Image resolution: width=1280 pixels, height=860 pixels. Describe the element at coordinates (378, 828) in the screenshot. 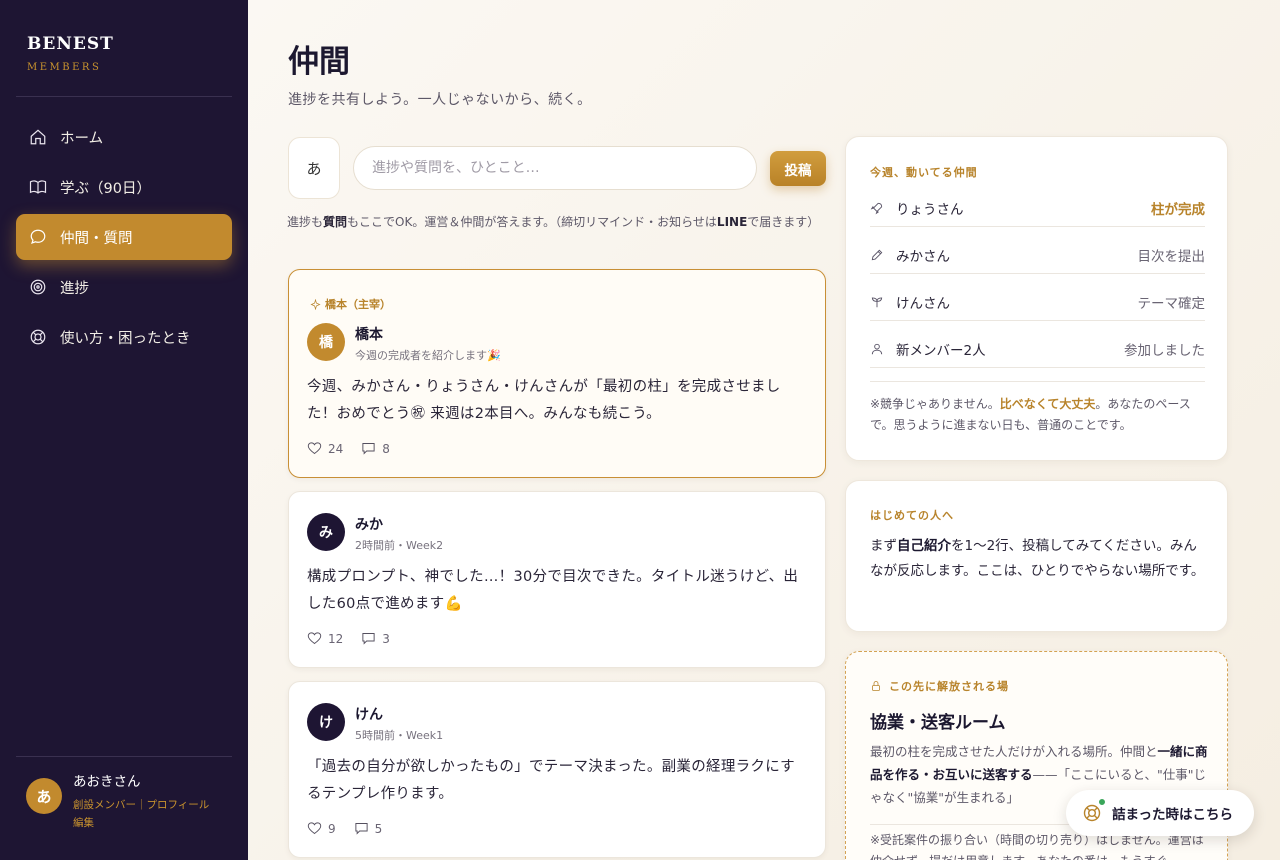

I see `comment-count: 5` at that location.